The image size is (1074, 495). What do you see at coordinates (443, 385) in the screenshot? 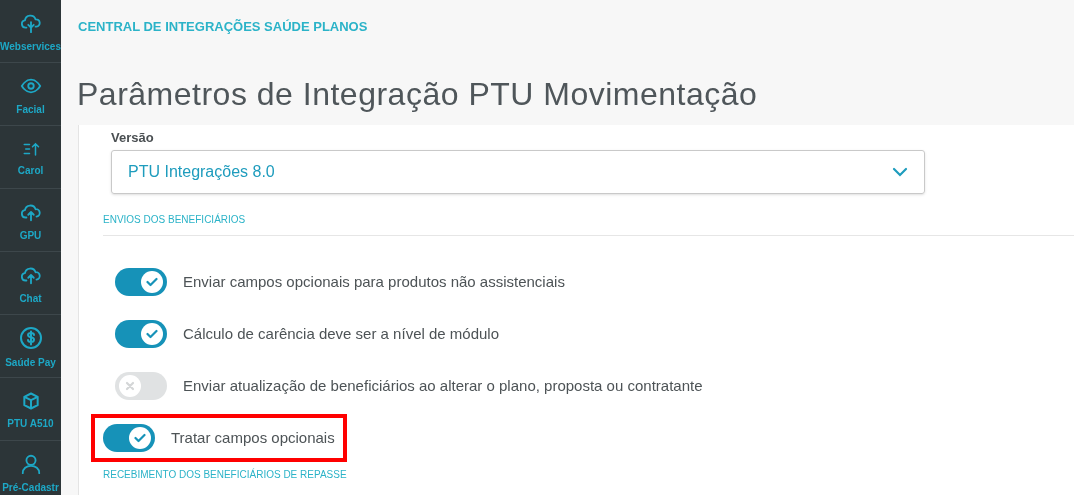
I see `toggle-label: Enviar atualização de beneficiários ao alterar o plano, proposta ou contratante` at bounding box center [443, 385].